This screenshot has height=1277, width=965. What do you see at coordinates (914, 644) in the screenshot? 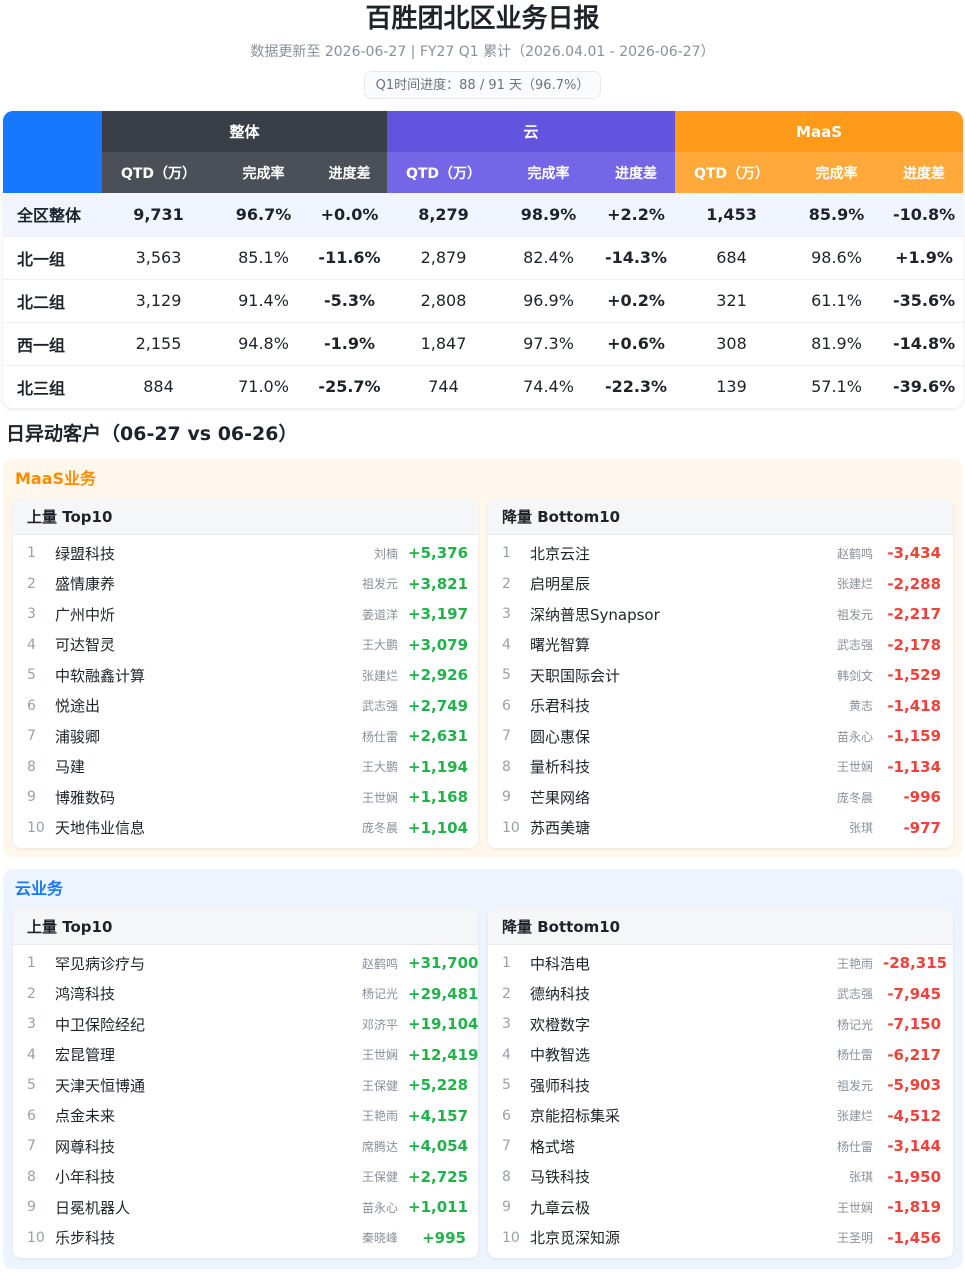
I see `change-value: -2,178` at bounding box center [914, 644].